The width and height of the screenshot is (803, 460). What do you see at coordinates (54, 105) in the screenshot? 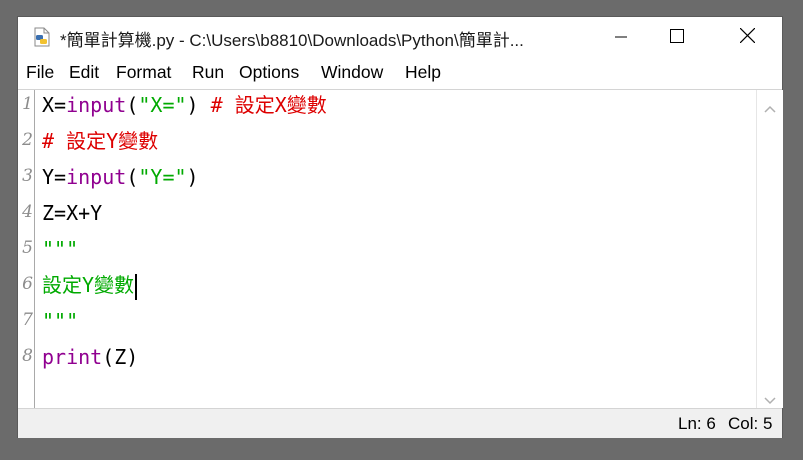
I see `code-token: X=` at bounding box center [54, 105].